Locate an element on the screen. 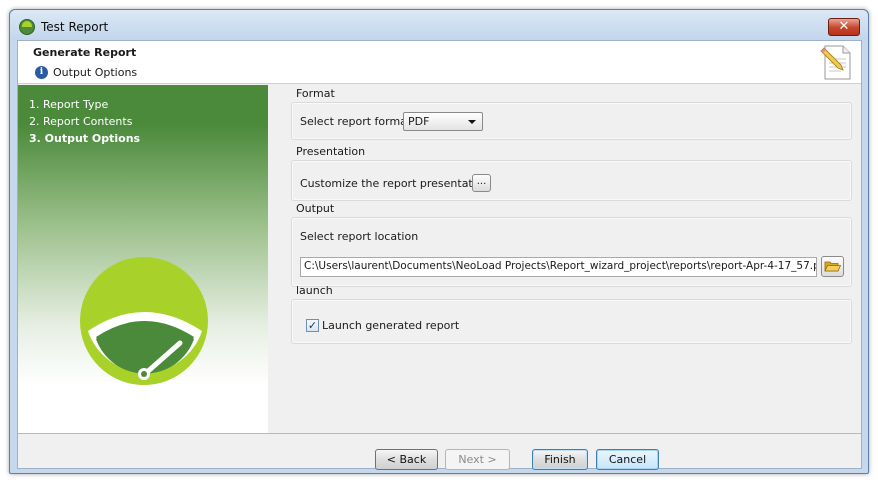  title-bar: Test Report ✕ is located at coordinates (439, 25).